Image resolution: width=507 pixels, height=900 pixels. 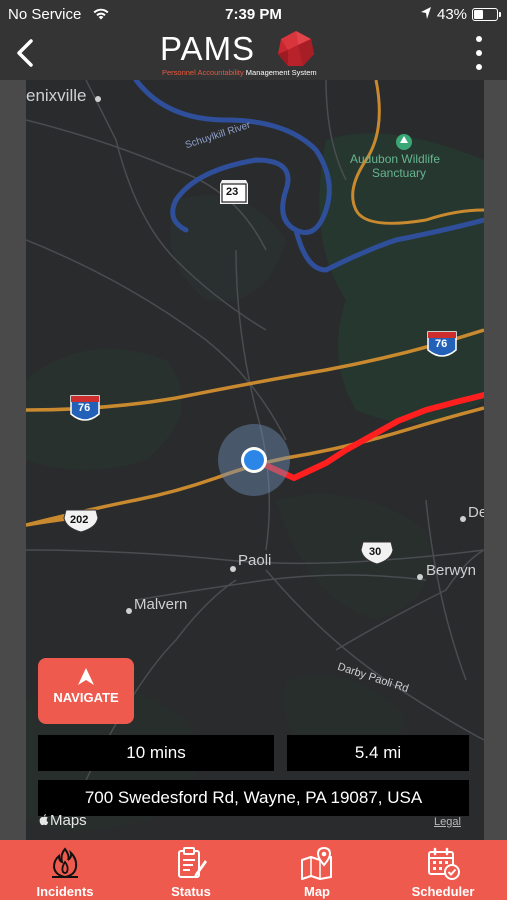 I want to click on tab-incidents-label: Incidents, so click(x=65, y=891).